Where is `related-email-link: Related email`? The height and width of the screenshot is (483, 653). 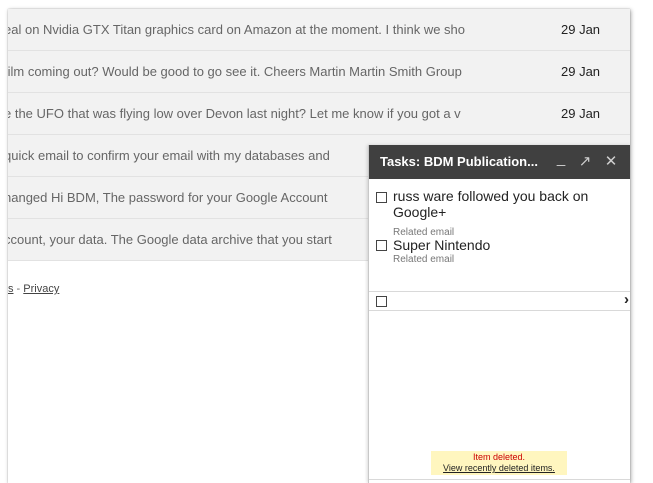 related-email-link: Related email is located at coordinates (423, 259).